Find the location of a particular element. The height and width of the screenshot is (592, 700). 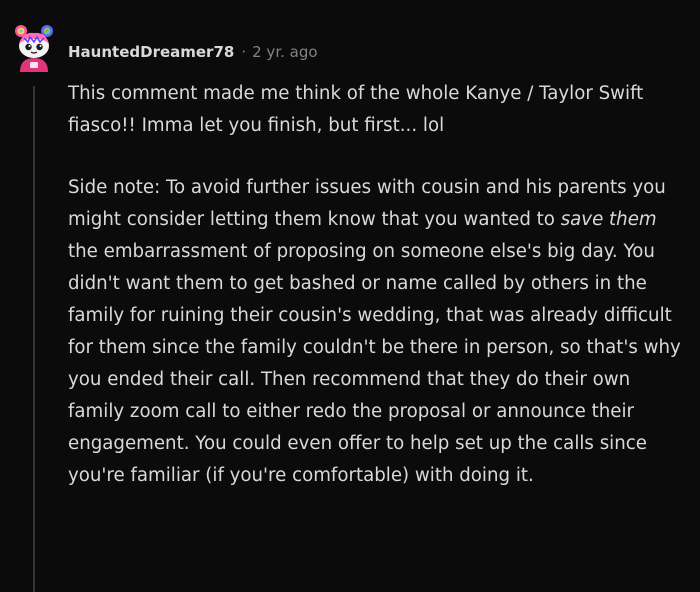

comment-header: HauntedDreamer78 · 2 yr. ago is located at coordinates (193, 52).